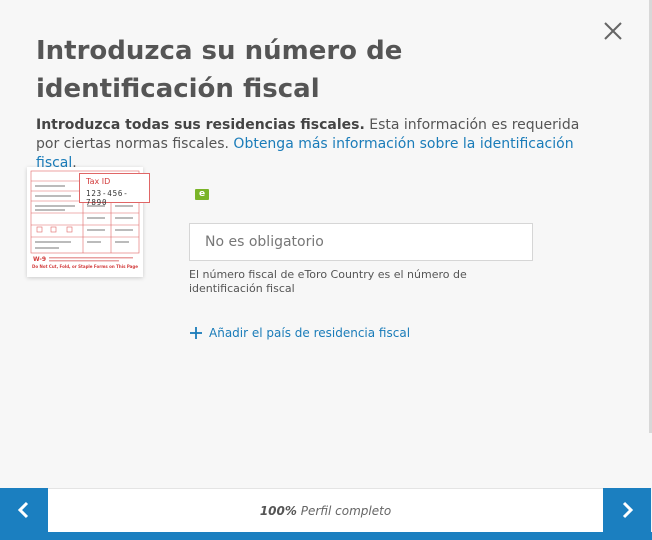 Image resolution: width=652 pixels, height=540 pixels. I want to click on tax-id-input, so click(361, 242).